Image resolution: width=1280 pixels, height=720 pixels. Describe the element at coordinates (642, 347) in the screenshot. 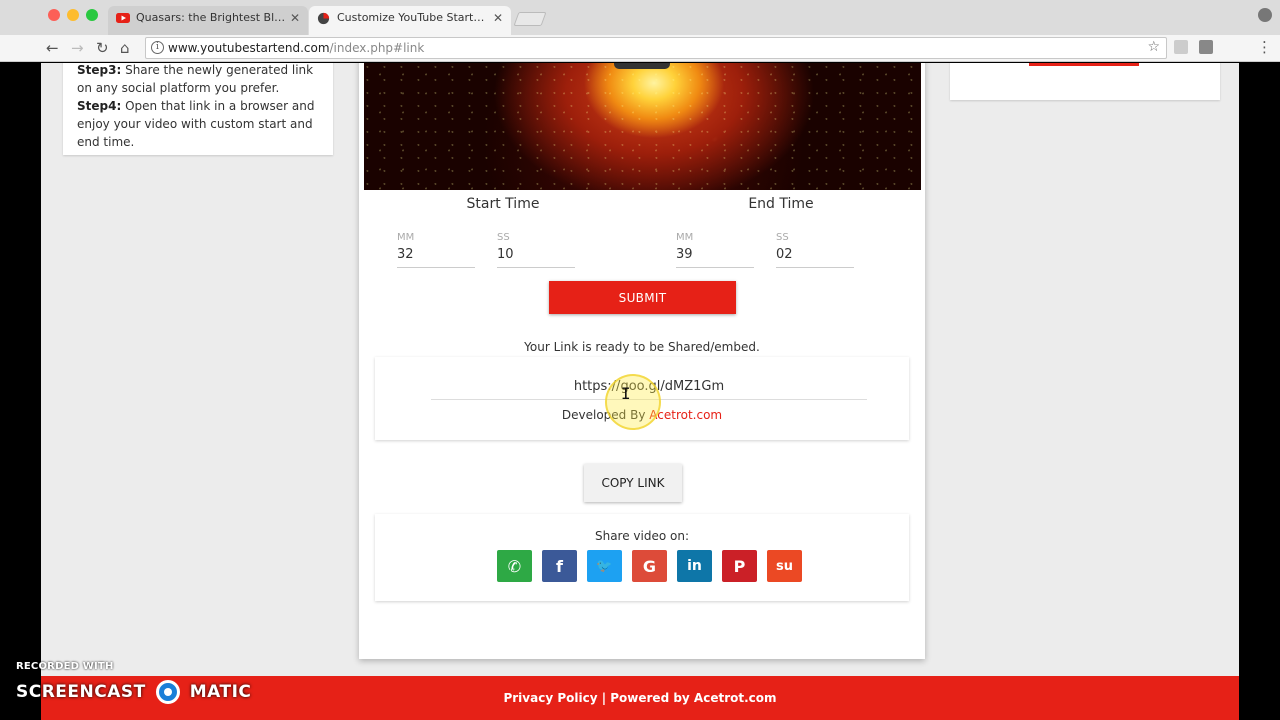

I see `link-ready-text: Your Link is ready to be Shared/embed.` at that location.